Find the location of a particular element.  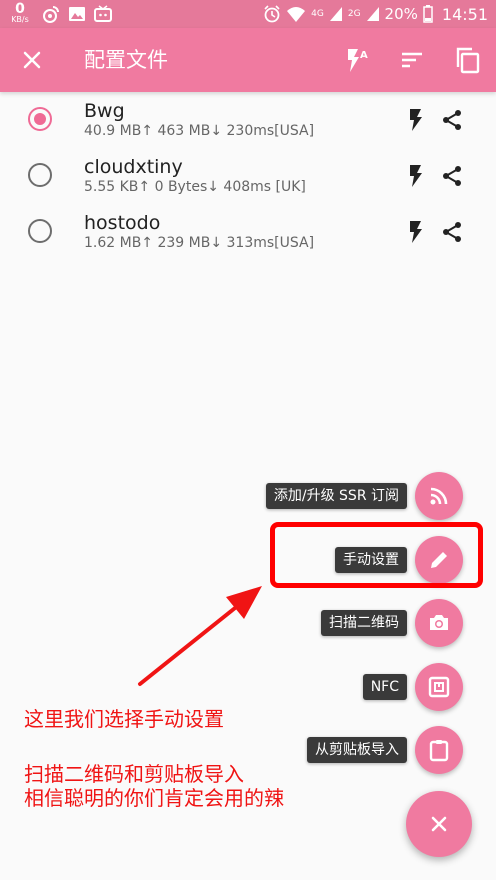

speed-value: 0 is located at coordinates (20, 9).